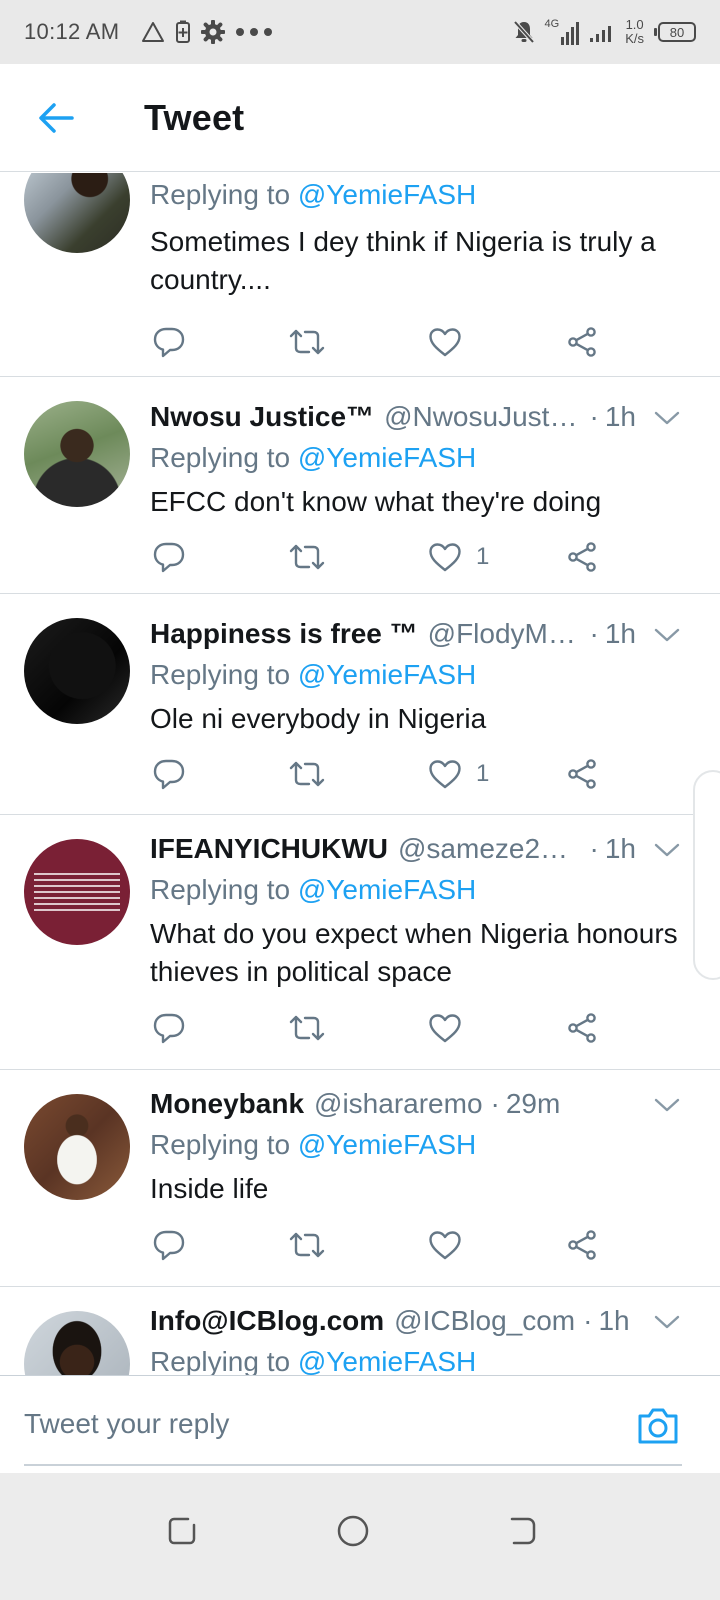 Image resolution: width=720 pixels, height=1600 pixels. Describe the element at coordinates (72, 31) in the screenshot. I see `status-time: 10:12 AM` at that location.